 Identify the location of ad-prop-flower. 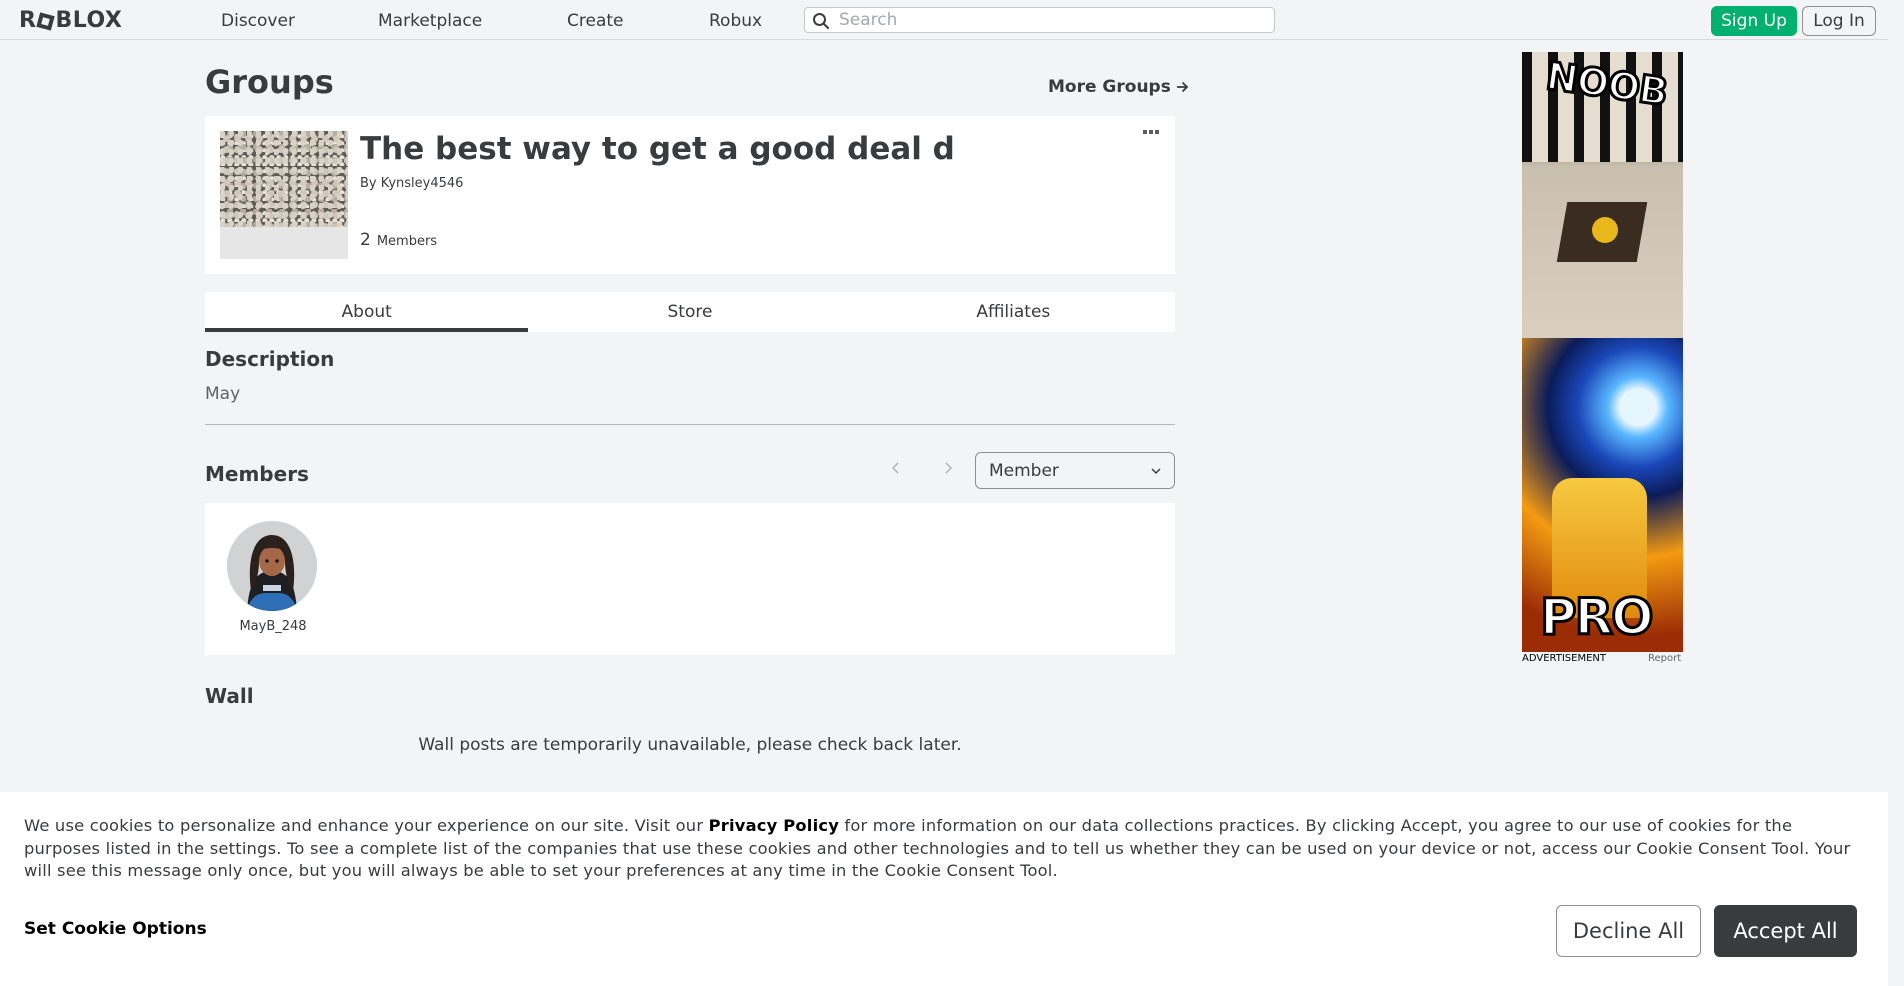
(1605, 230).